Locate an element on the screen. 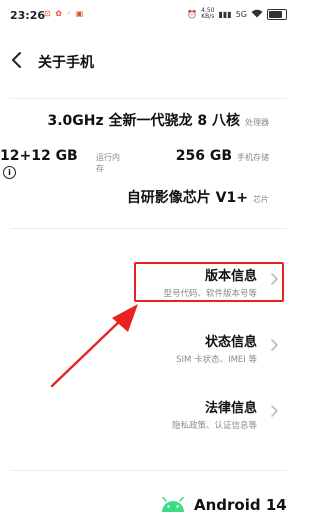  network-type: 5G is located at coordinates (241, 14).